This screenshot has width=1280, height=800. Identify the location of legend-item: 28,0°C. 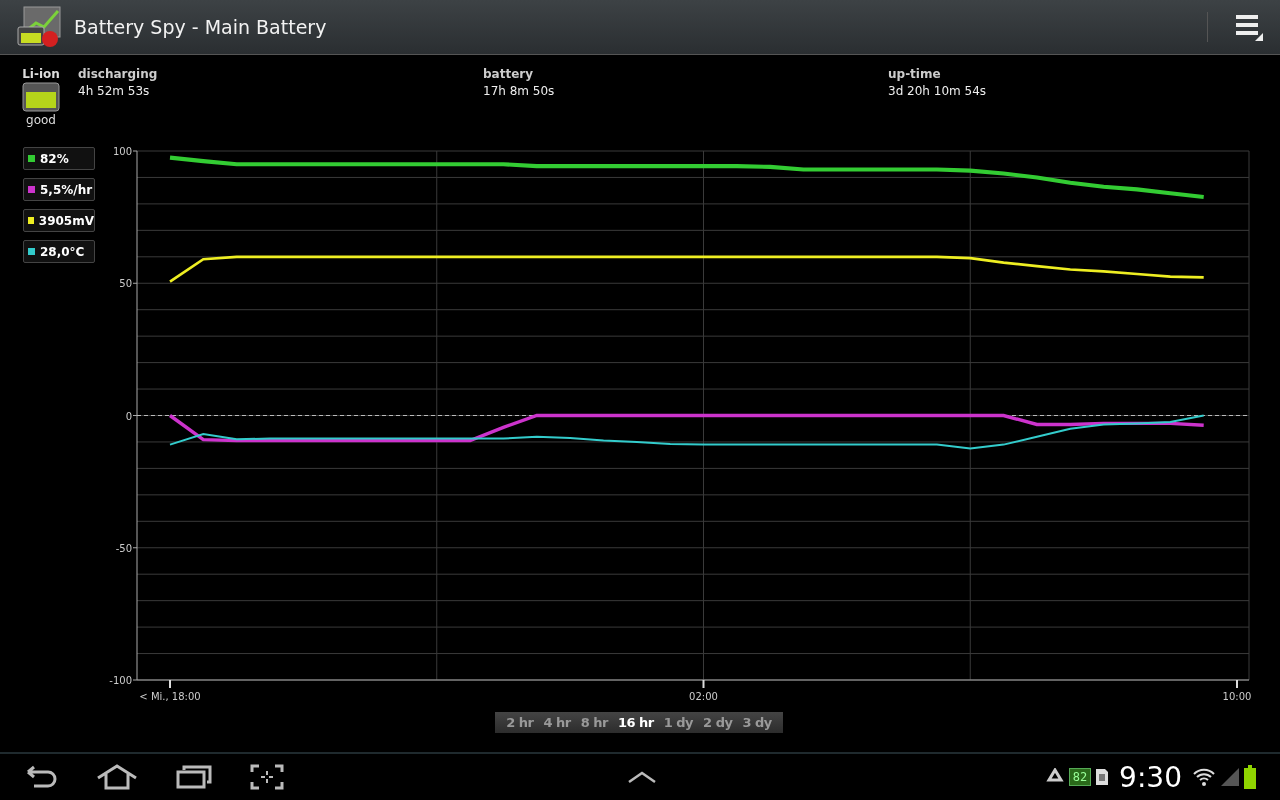
(59, 251).